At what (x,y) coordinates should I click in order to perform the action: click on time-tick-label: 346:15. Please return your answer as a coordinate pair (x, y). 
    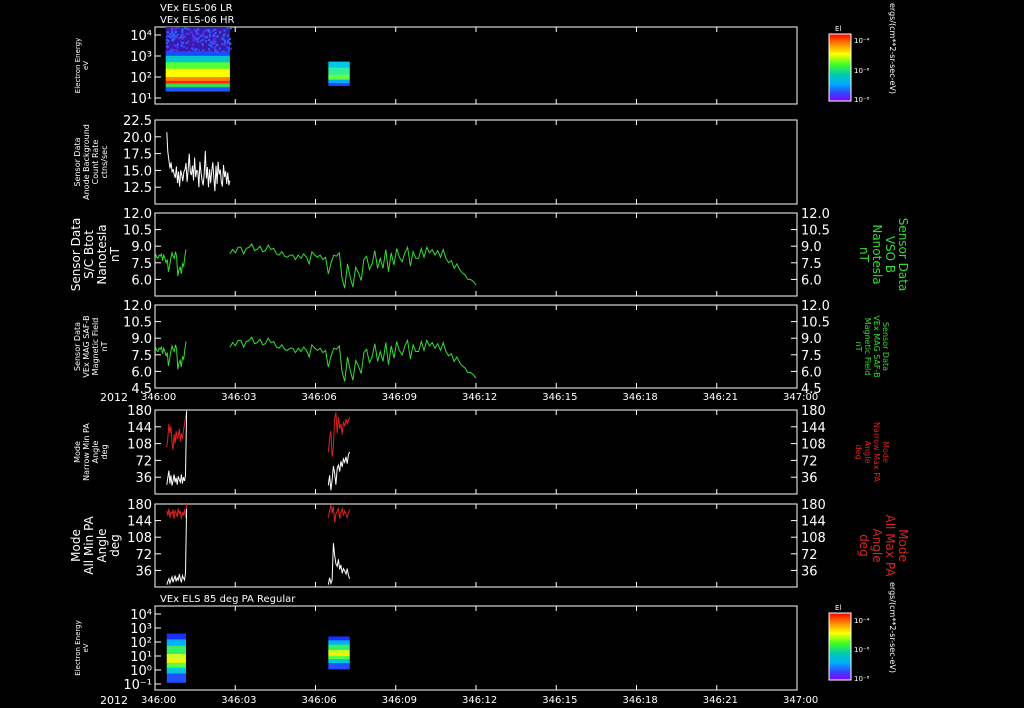
    Looking at the image, I should click on (559, 700).